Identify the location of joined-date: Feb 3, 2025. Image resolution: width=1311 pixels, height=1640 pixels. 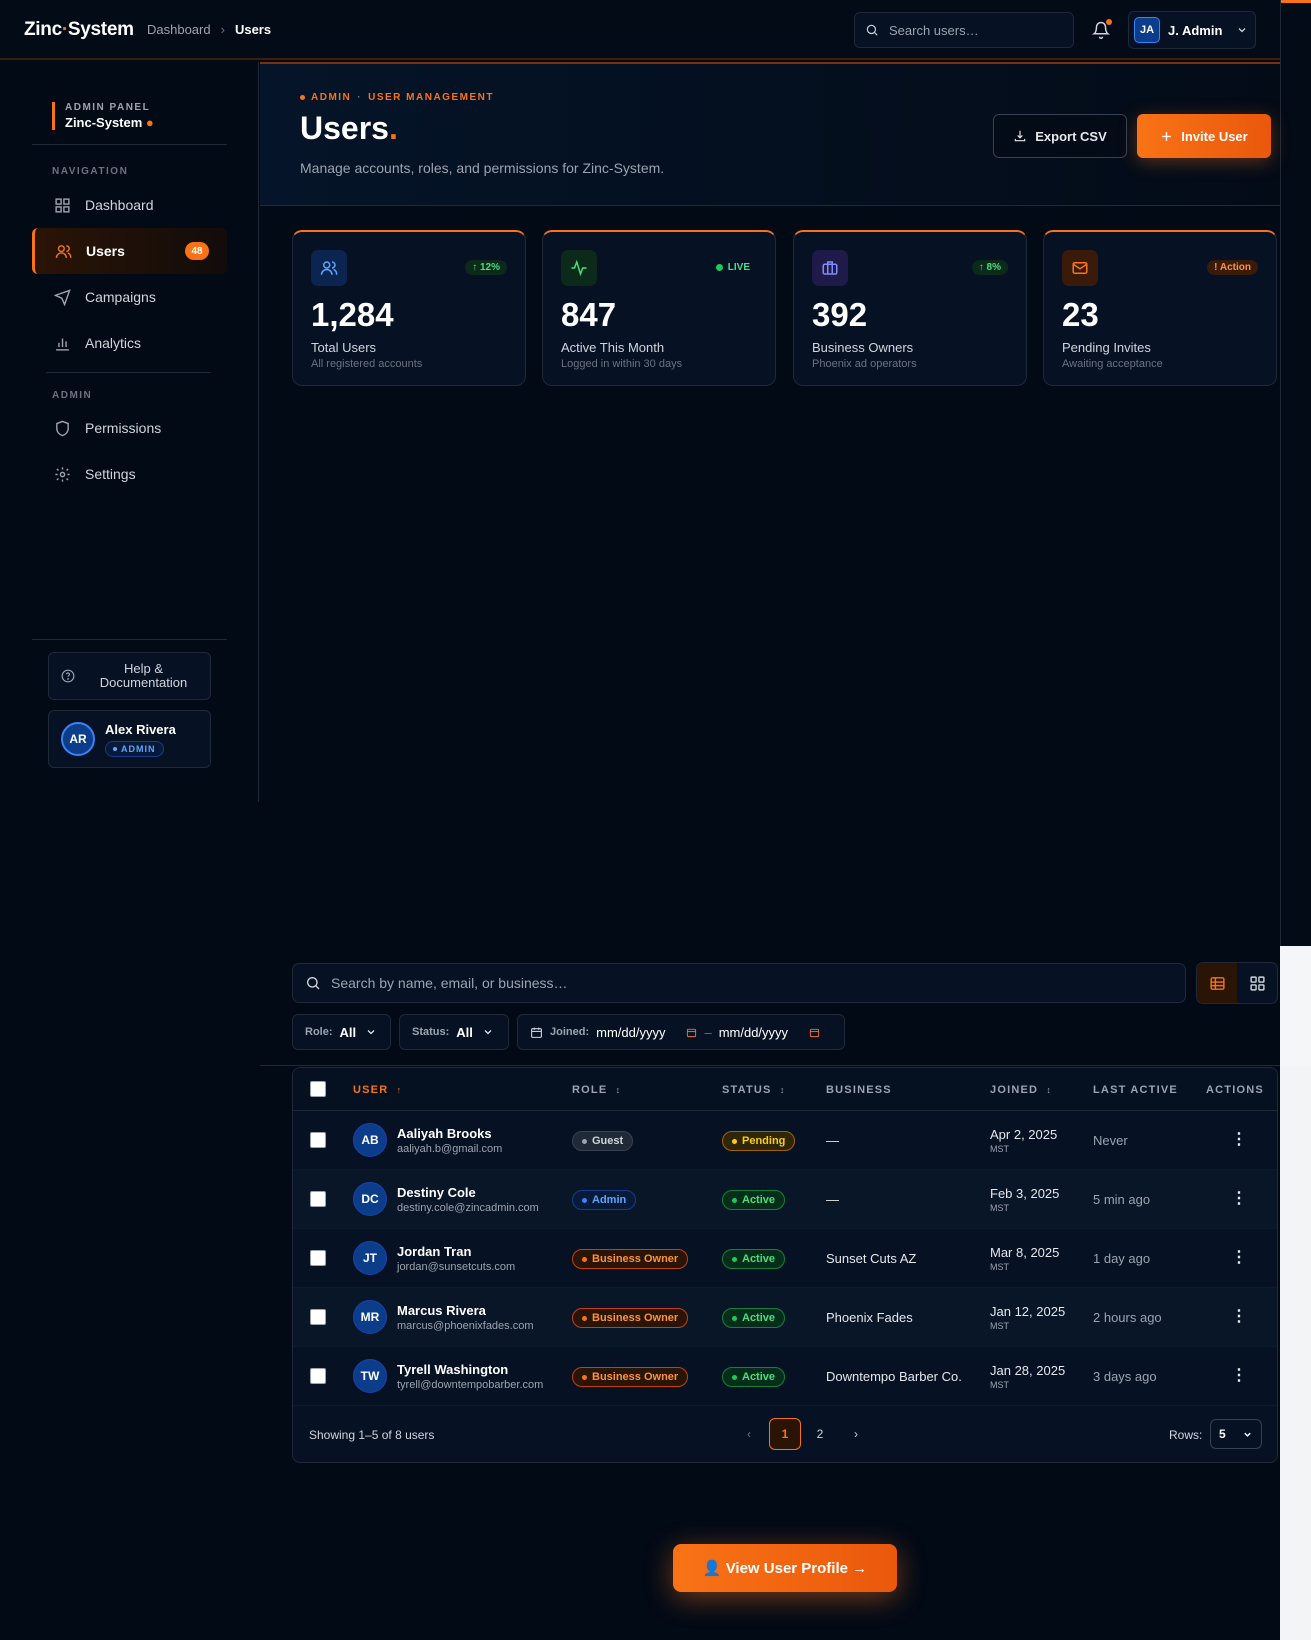
(1025, 1193).